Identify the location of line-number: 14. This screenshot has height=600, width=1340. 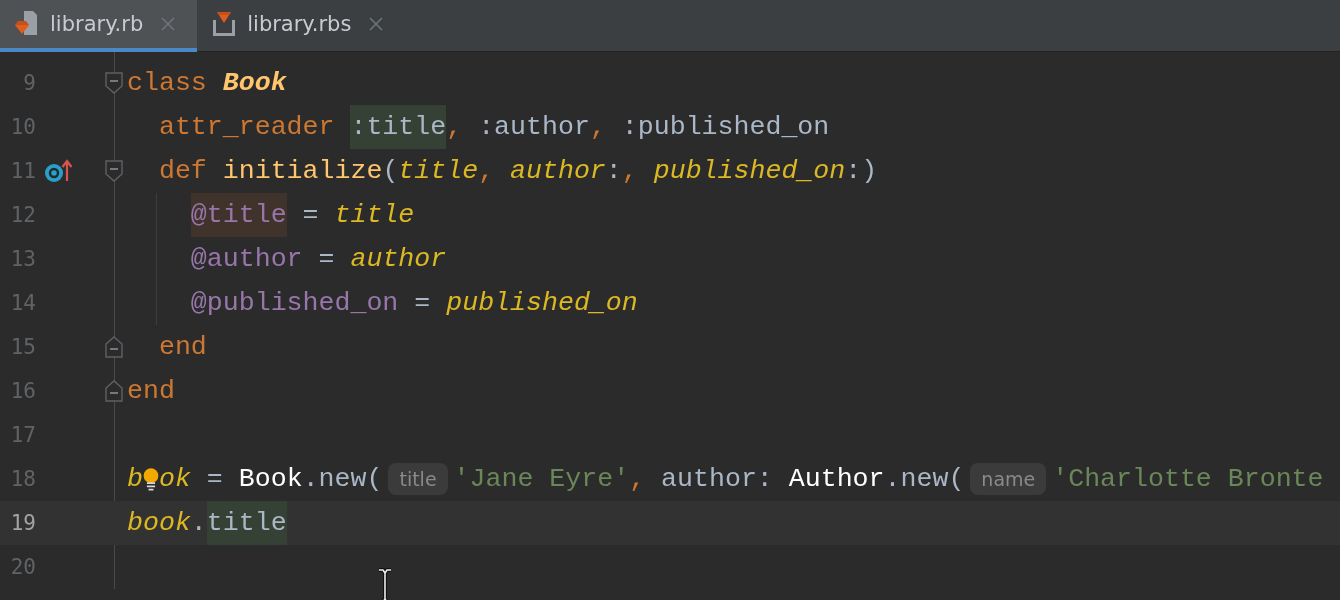
(22, 303).